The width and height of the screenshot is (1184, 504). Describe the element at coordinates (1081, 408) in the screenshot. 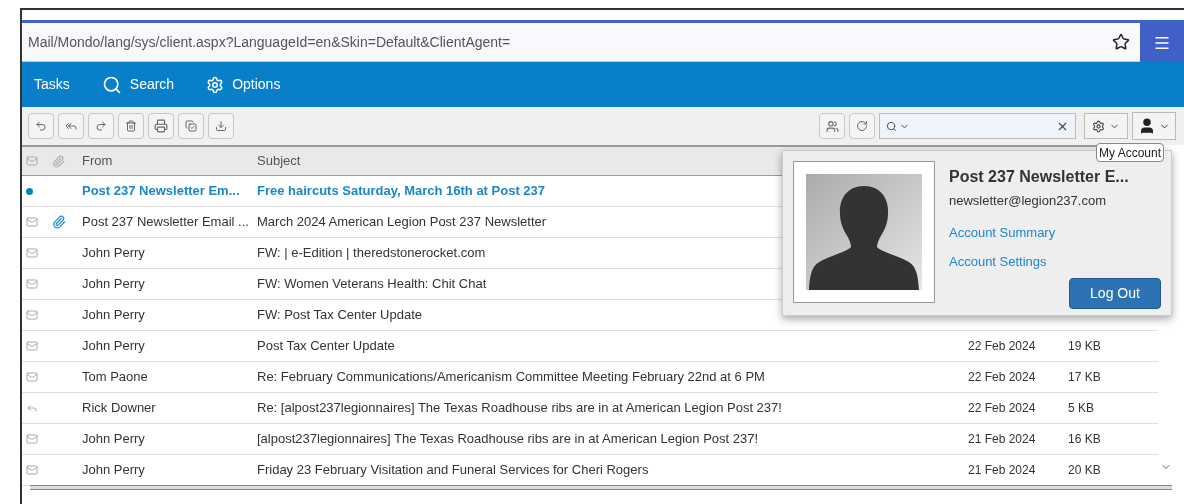

I see `size-text: 5 KB` at that location.